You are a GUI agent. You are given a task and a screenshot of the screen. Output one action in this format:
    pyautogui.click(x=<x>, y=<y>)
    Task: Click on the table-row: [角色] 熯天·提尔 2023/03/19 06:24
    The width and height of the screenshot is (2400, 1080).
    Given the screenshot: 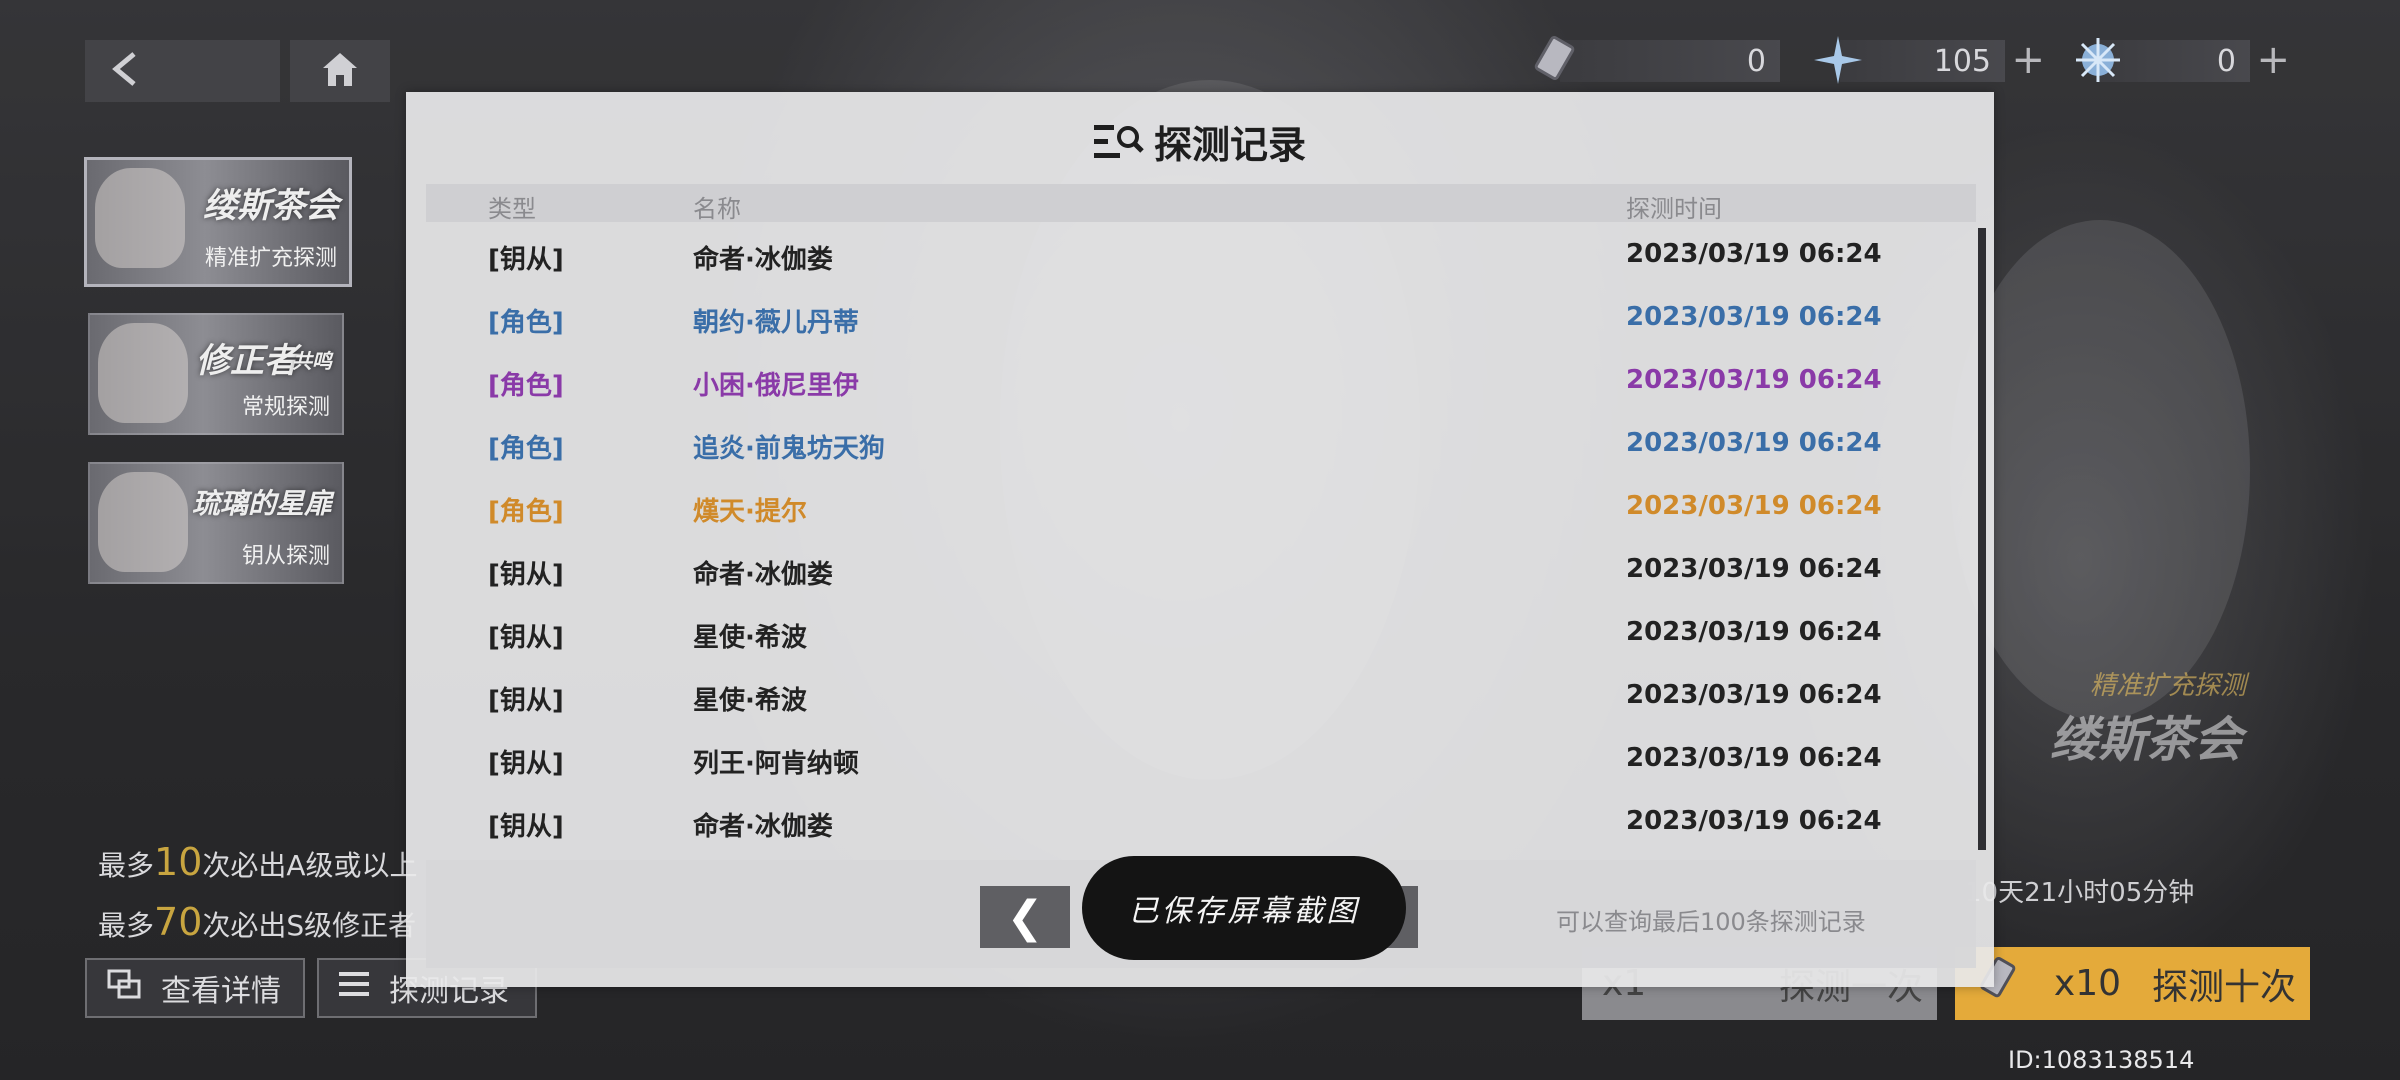 What is the action you would take?
    pyautogui.click(x=1201, y=507)
    